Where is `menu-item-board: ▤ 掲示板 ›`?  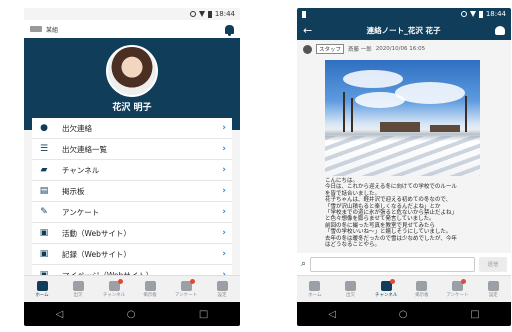 menu-item-board: ▤ 掲示板 › is located at coordinates (132, 191).